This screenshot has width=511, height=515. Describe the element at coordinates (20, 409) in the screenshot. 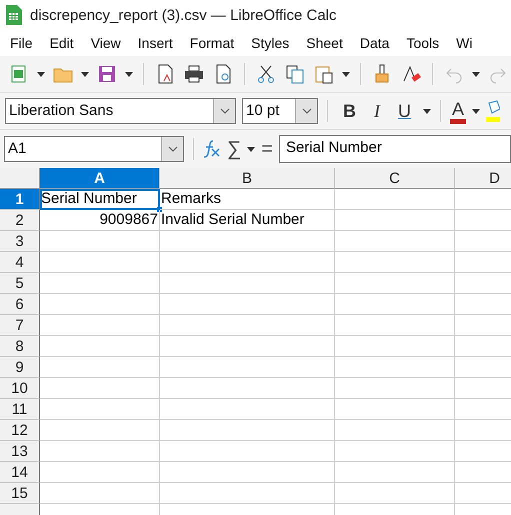

I see `row-header: 11` at that location.